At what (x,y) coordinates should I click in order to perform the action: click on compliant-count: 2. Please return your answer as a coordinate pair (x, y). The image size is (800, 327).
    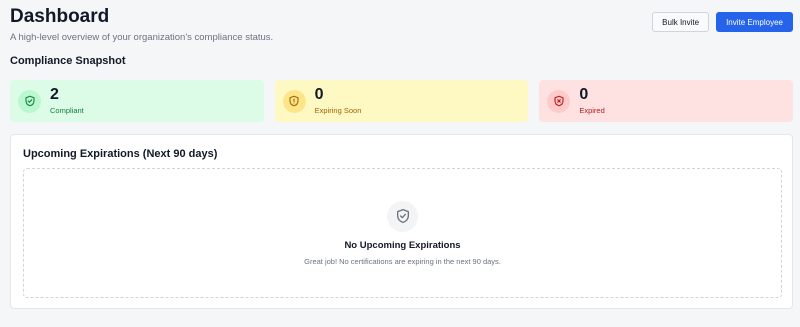
    Looking at the image, I should click on (54, 94).